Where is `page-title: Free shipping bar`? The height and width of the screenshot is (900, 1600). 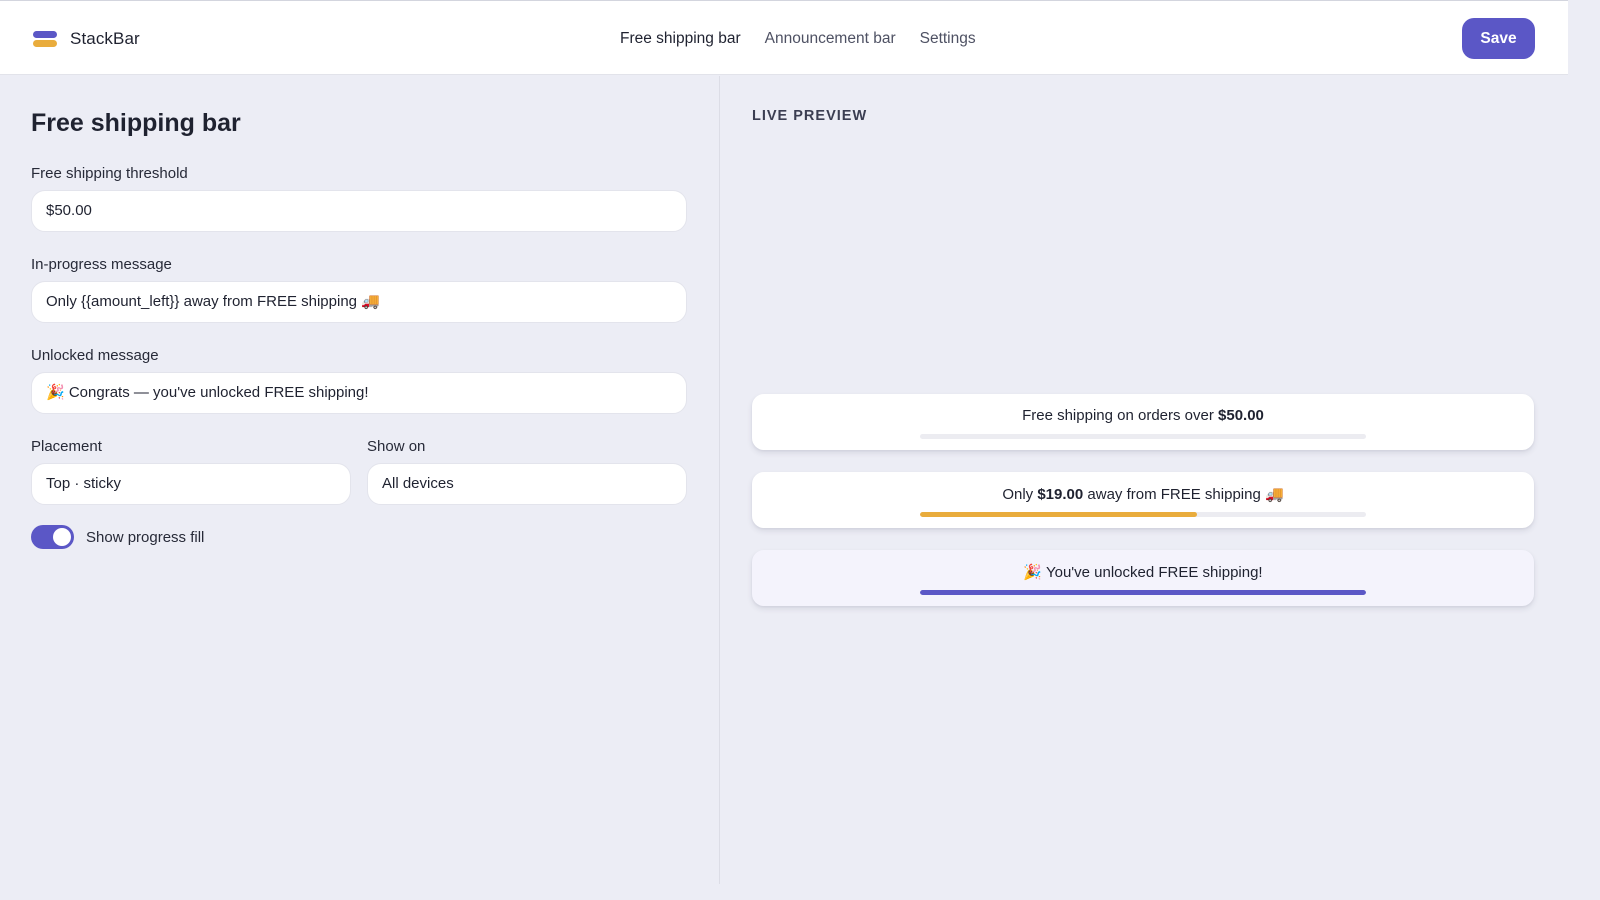 page-title: Free shipping bar is located at coordinates (136, 123).